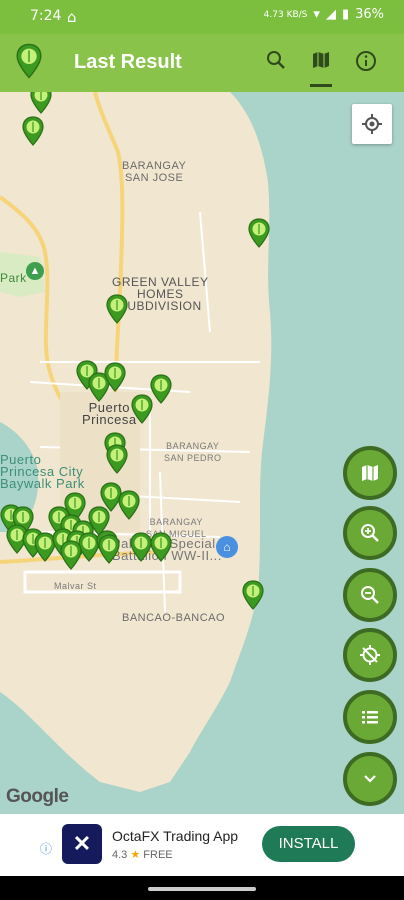 This screenshot has height=900, width=404. I want to click on list-icon, so click(370, 717).